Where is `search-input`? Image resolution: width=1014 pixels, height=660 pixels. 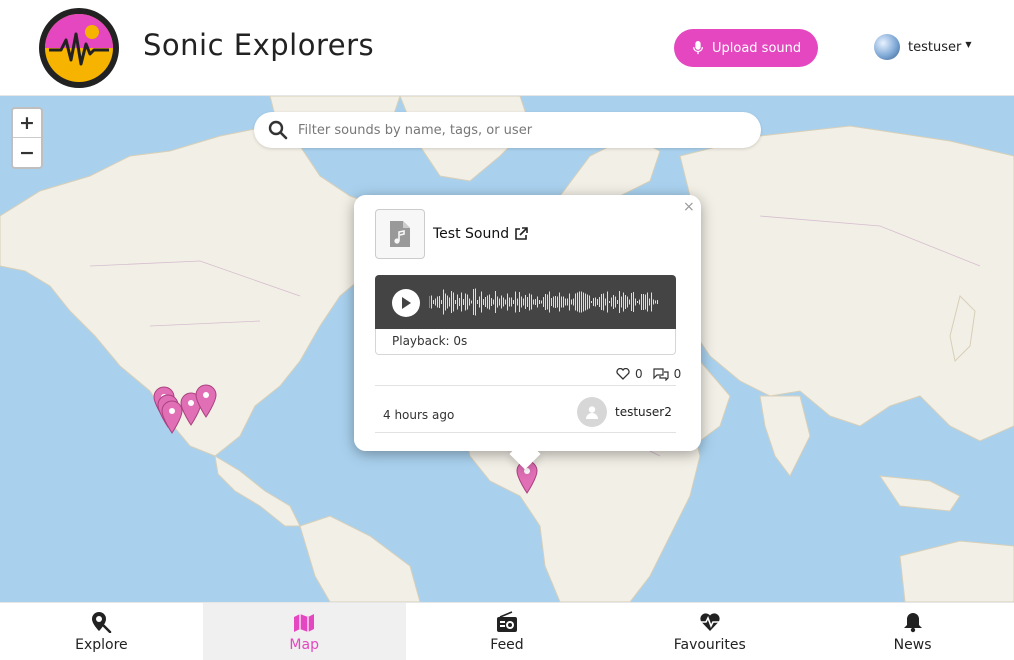
search-input is located at coordinates (518, 130).